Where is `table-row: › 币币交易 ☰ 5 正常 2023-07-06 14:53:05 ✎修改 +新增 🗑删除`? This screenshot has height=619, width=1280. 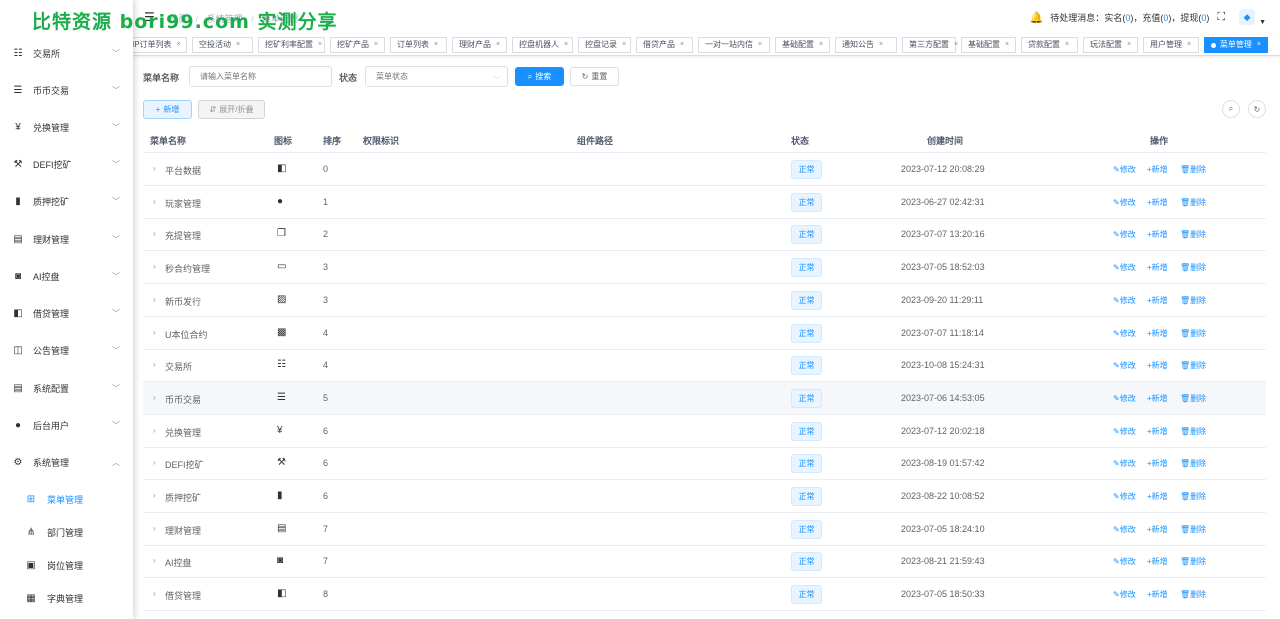
table-row: › 币币交易 ☰ 5 正常 2023-07-06 14:53:05 ✎修改 +新增 🗑删除 is located at coordinates (704, 398).